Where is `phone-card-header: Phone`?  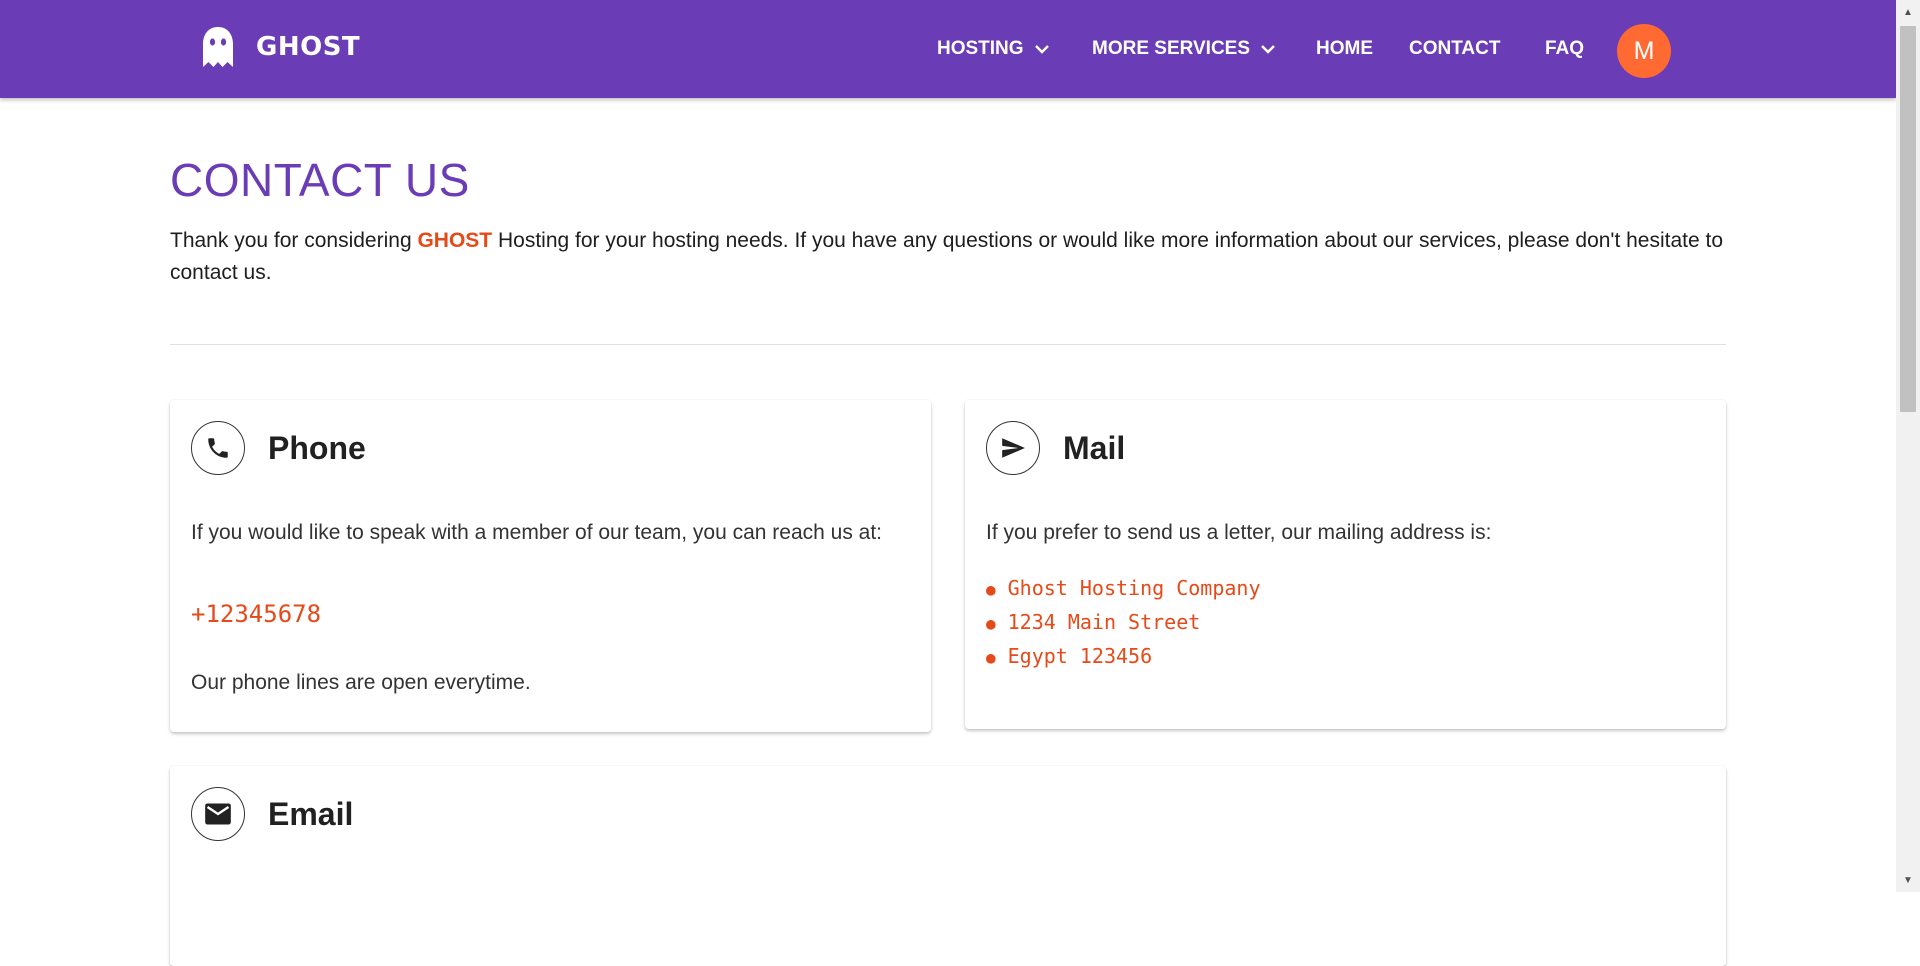
phone-card-header: Phone is located at coordinates (278, 448).